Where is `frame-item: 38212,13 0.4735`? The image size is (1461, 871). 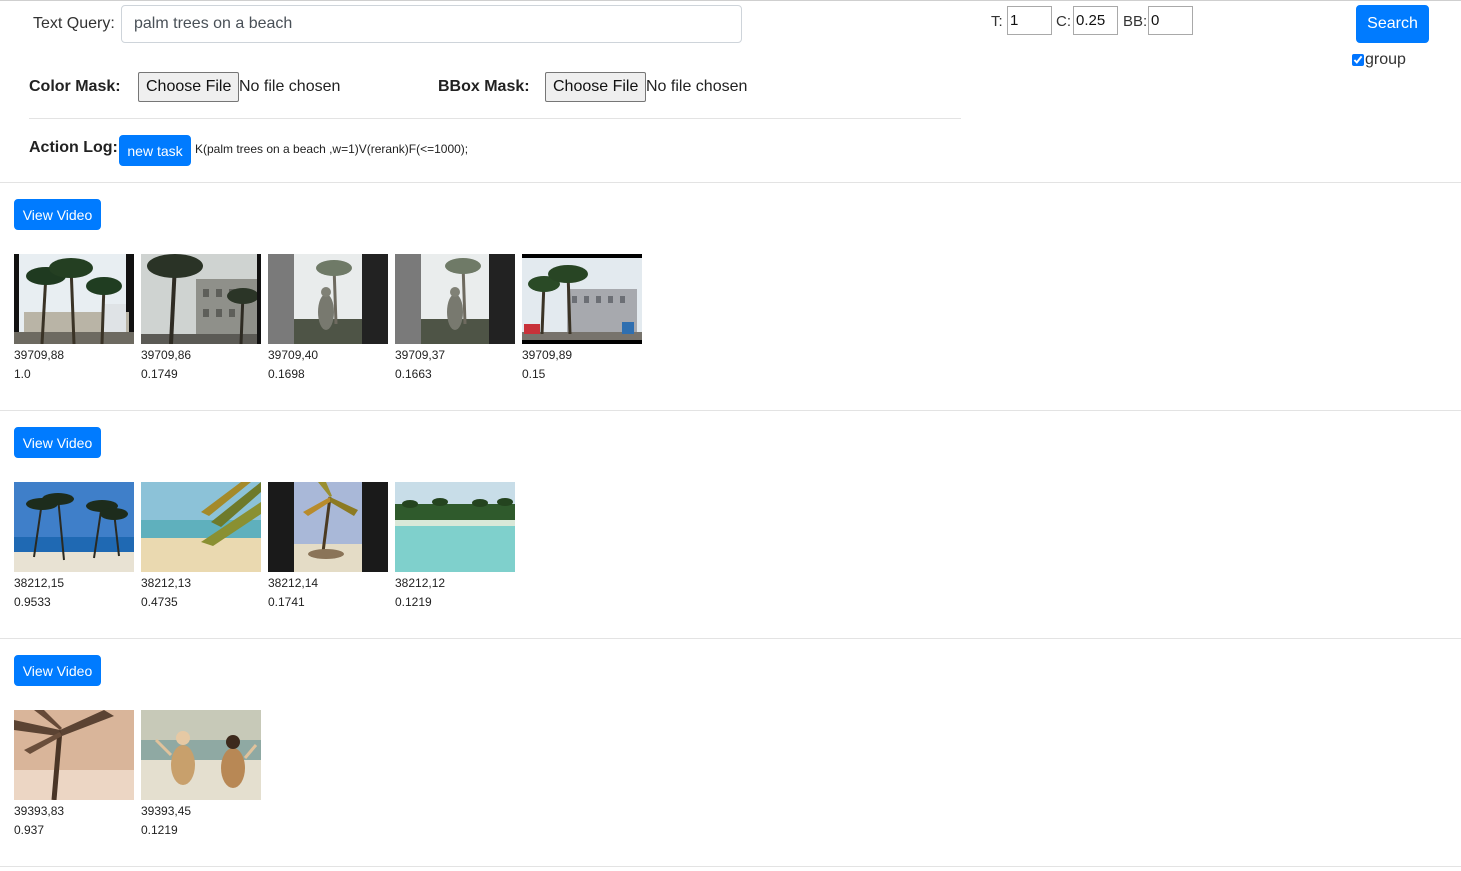
frame-item: 38212,13 0.4735 is located at coordinates (201, 547).